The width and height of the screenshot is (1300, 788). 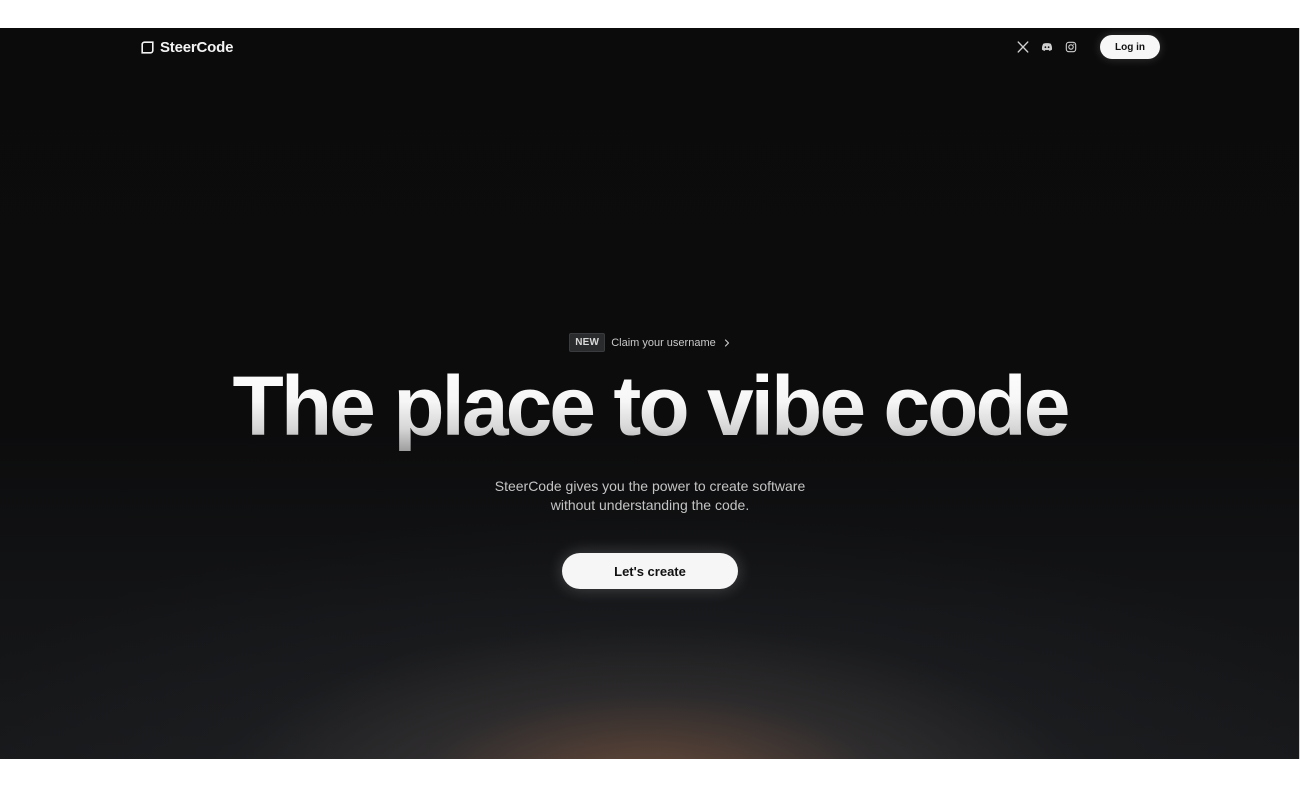 I want to click on brand-name: SteerCode, so click(x=197, y=47).